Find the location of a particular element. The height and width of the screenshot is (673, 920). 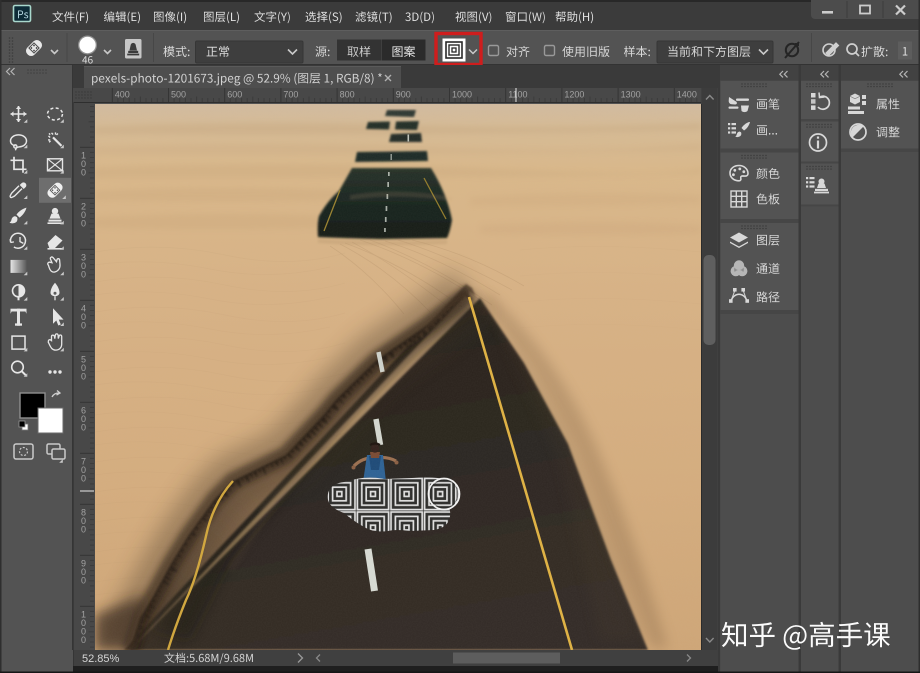

svg-text: 1000 is located at coordinates (462, 95).